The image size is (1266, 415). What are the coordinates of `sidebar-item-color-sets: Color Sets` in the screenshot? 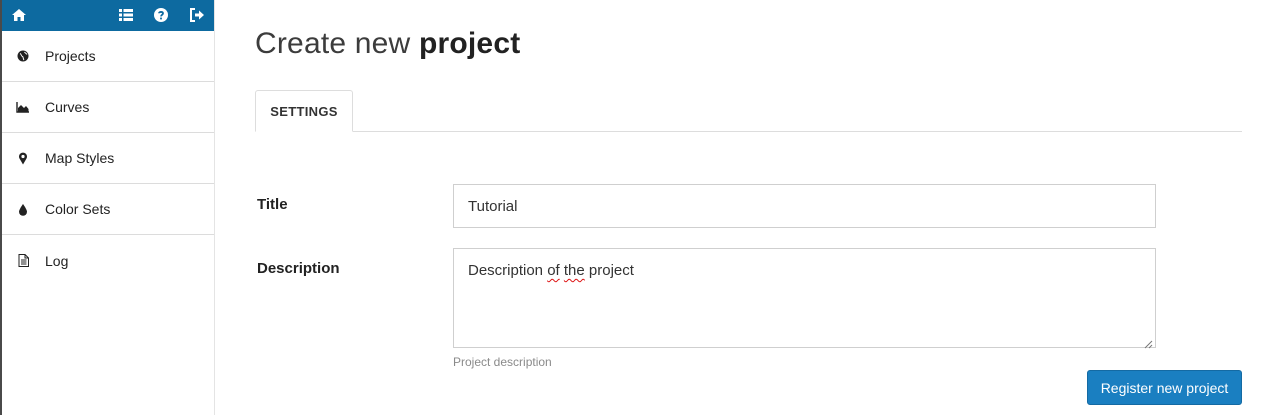 It's located at (108, 209).